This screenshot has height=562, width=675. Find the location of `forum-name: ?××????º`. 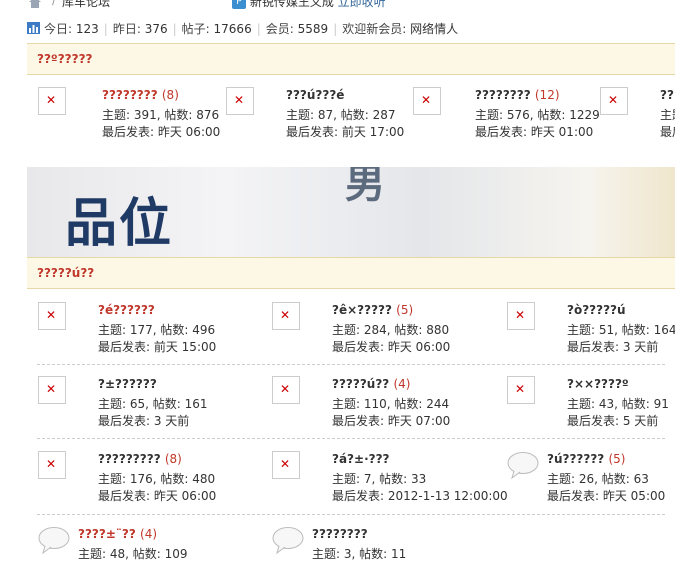

forum-name: ?××????º is located at coordinates (598, 384).